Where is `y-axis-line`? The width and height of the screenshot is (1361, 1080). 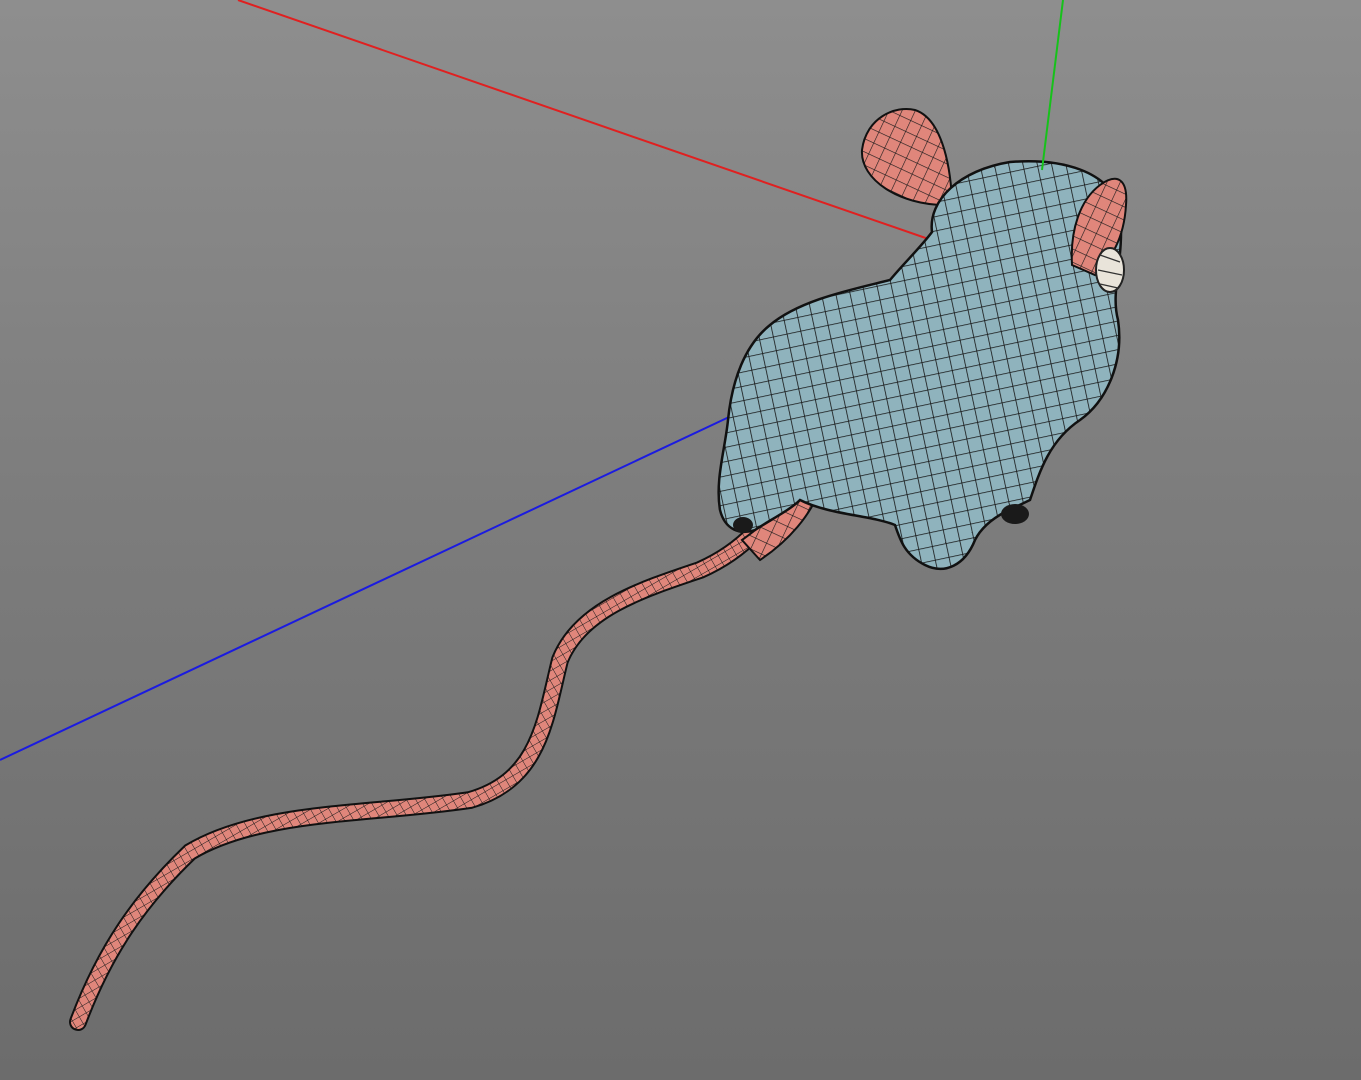
y-axis-line is located at coordinates (1052, 85).